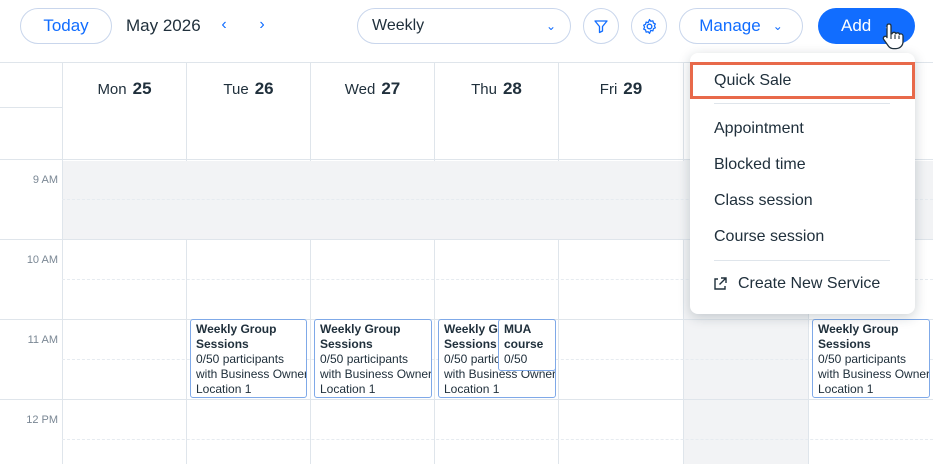 The image size is (933, 464). Describe the element at coordinates (893, 36) in the screenshot. I see `hand-cursor-icon` at that location.